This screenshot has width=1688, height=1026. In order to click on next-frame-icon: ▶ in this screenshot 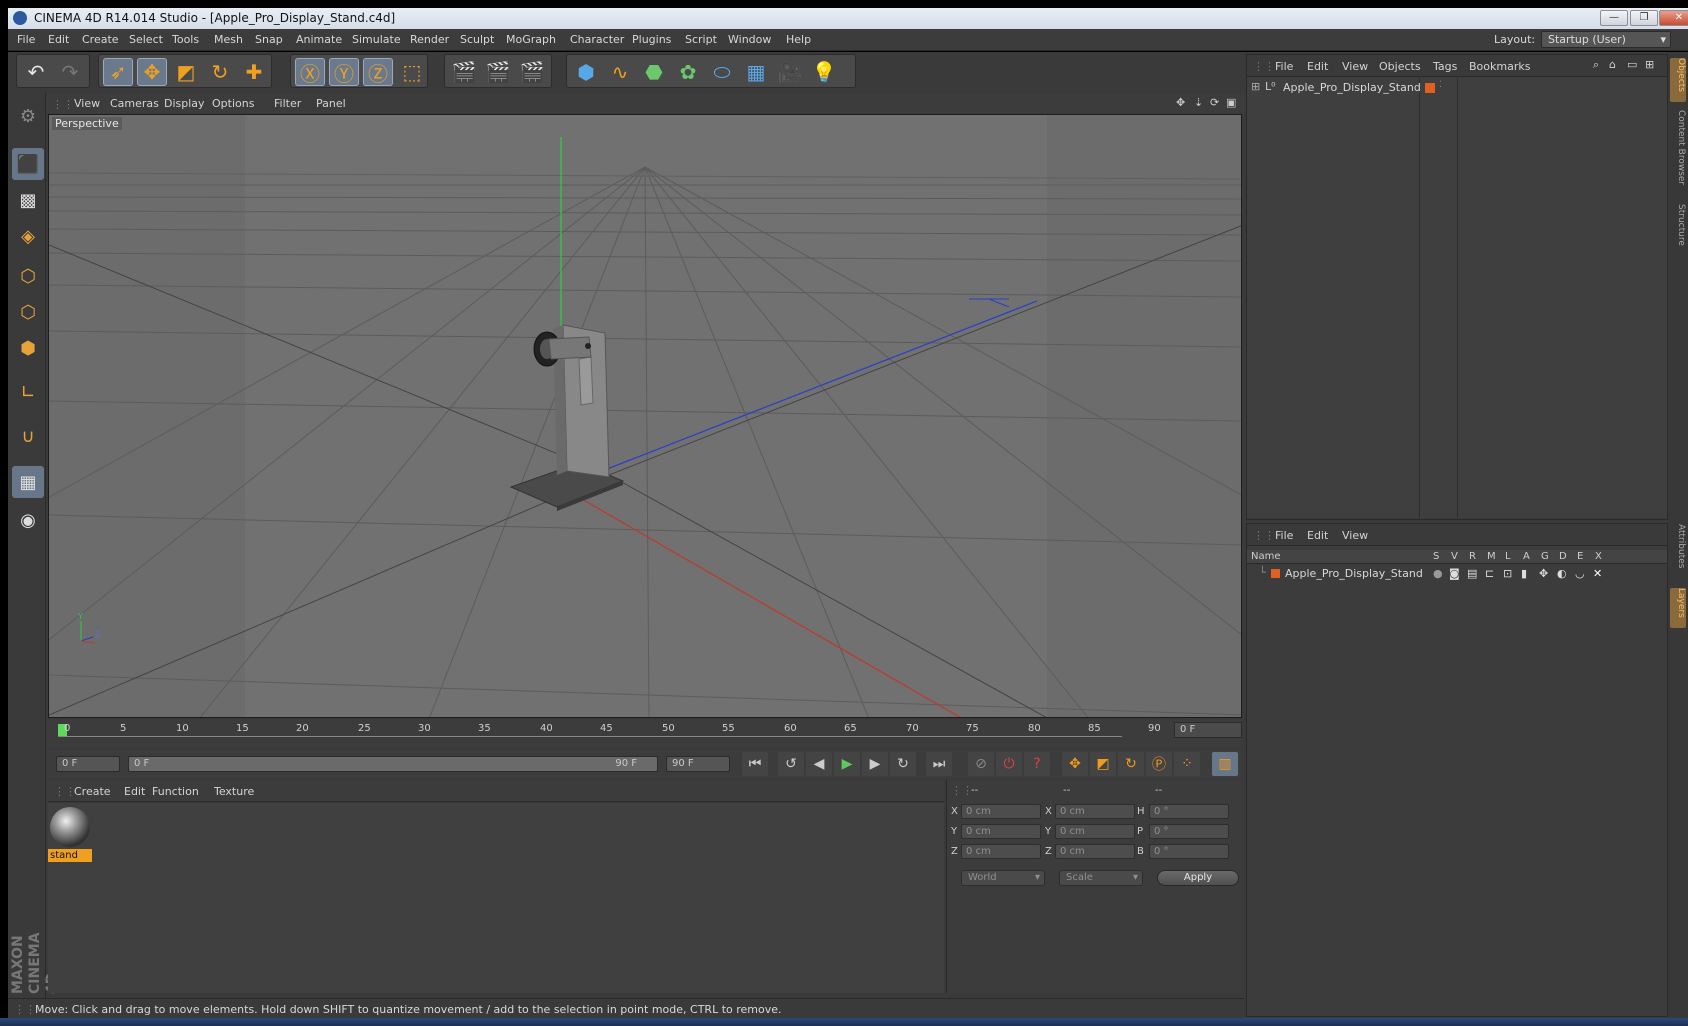, I will do `click(875, 764)`.